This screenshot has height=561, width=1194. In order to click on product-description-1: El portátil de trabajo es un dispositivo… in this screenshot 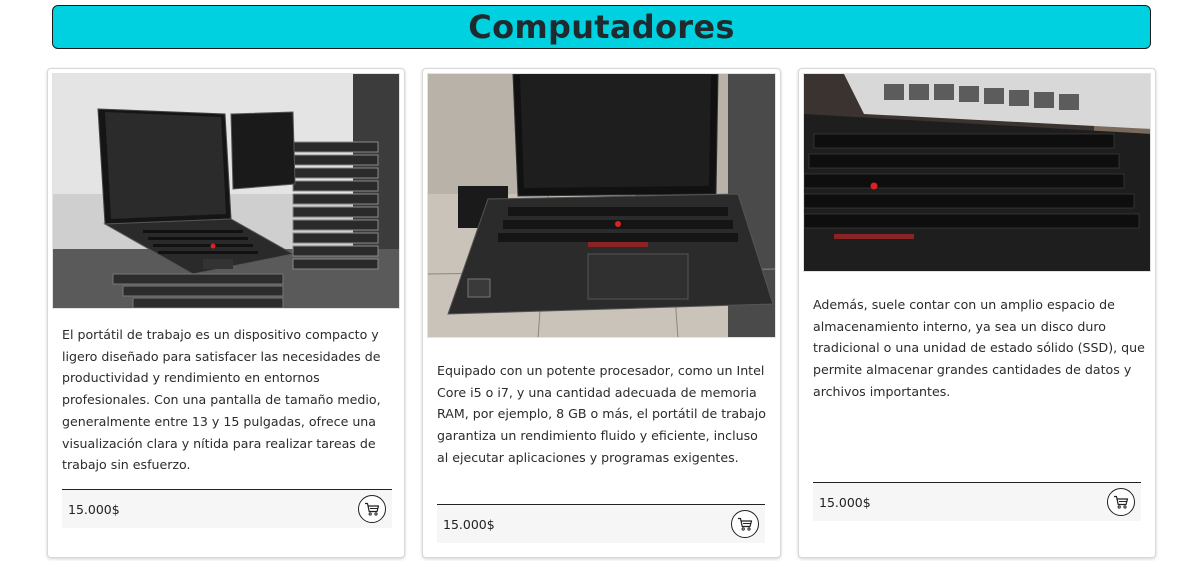, I will do `click(221, 400)`.